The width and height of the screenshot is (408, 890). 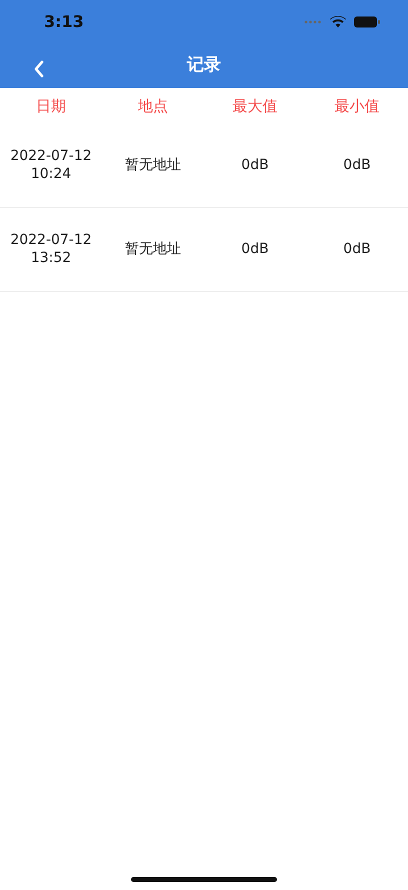 I want to click on wifi-icon, so click(x=338, y=22).